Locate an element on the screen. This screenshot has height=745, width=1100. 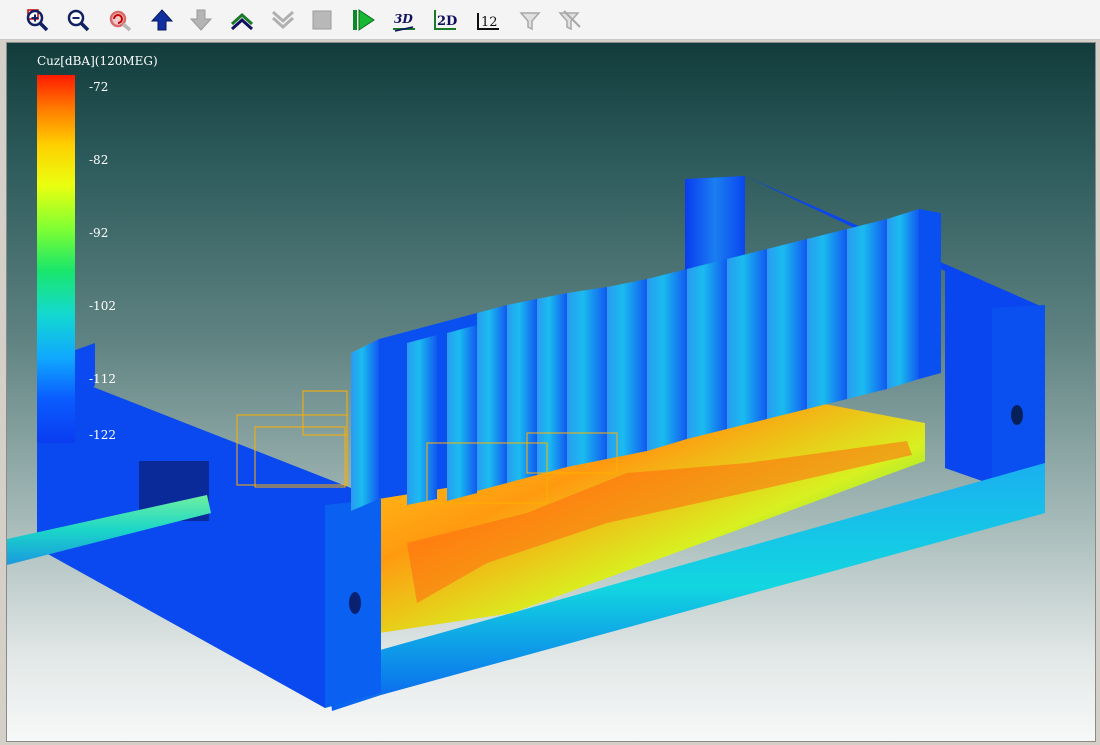
view-3d-button: 3D is located at coordinates (404, 20).